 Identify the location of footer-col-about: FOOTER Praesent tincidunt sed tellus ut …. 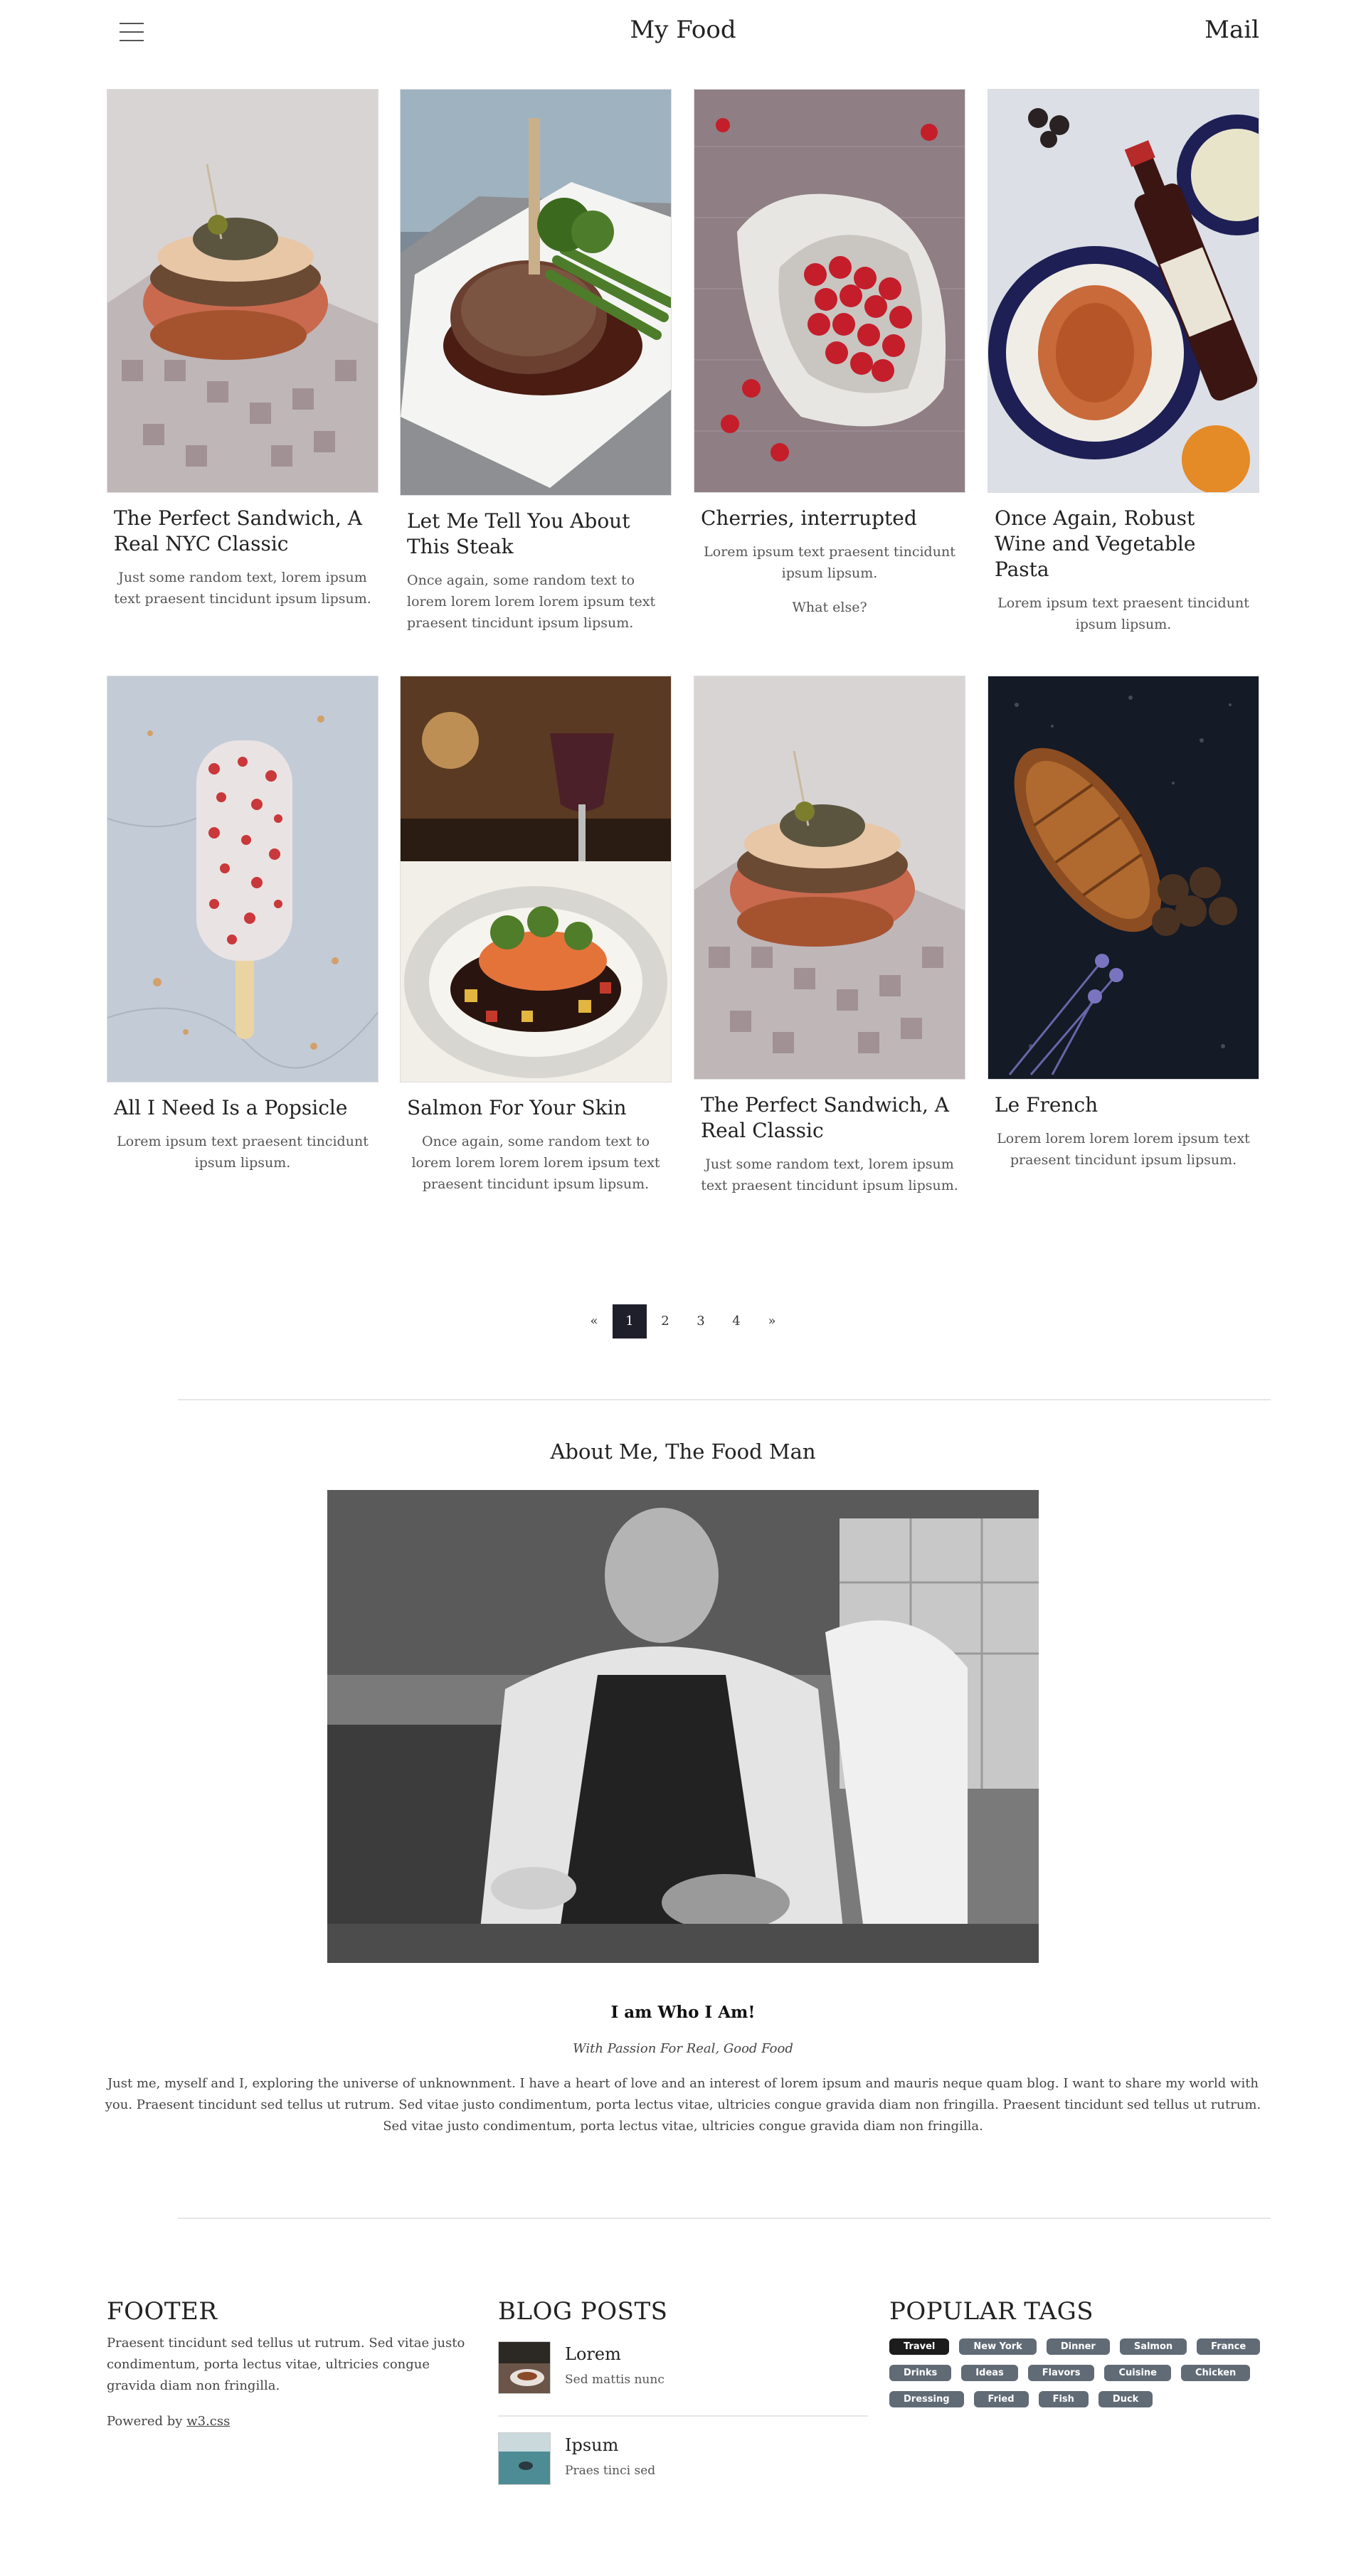
(288, 2364).